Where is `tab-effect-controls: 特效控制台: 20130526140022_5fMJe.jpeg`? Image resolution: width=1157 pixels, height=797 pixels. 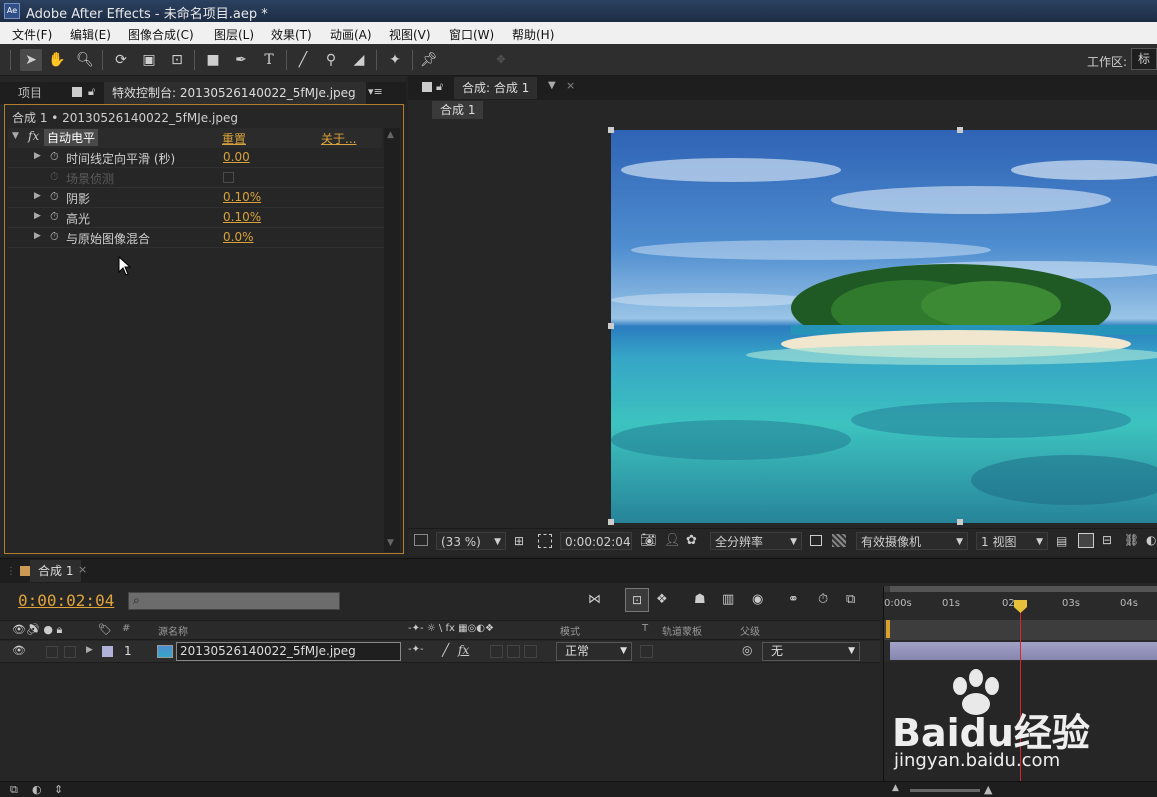 tab-effect-controls: 特效控制台: 20130526140022_5fMJe.jpeg is located at coordinates (235, 93).